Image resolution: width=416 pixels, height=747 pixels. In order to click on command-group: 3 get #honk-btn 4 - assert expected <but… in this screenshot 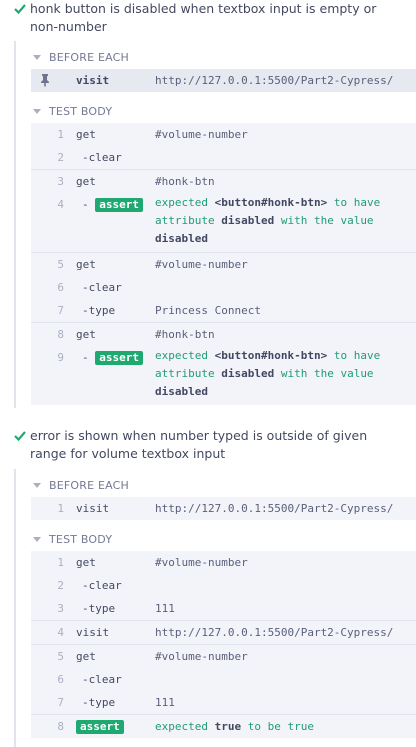, I will do `click(223, 211)`.